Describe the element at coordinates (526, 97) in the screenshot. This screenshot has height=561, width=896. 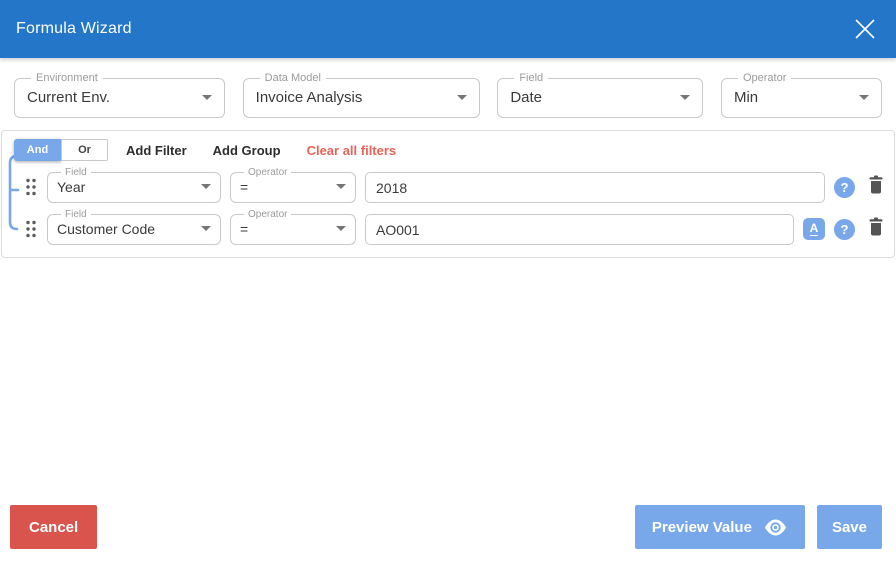
I see `field-value: Date` at that location.